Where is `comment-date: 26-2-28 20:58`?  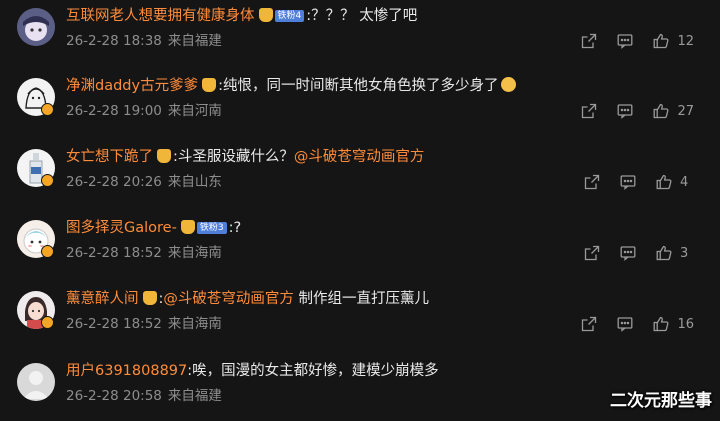 comment-date: 26-2-28 20:58 is located at coordinates (114, 396).